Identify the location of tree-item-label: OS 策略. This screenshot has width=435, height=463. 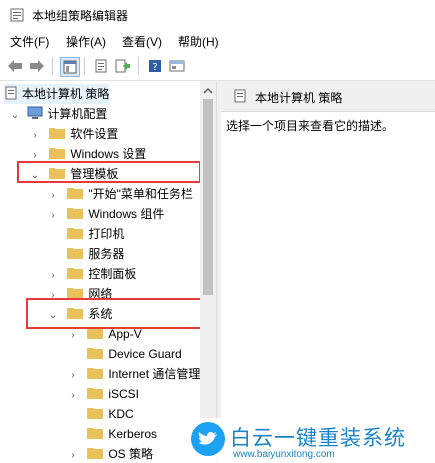
(131, 454).